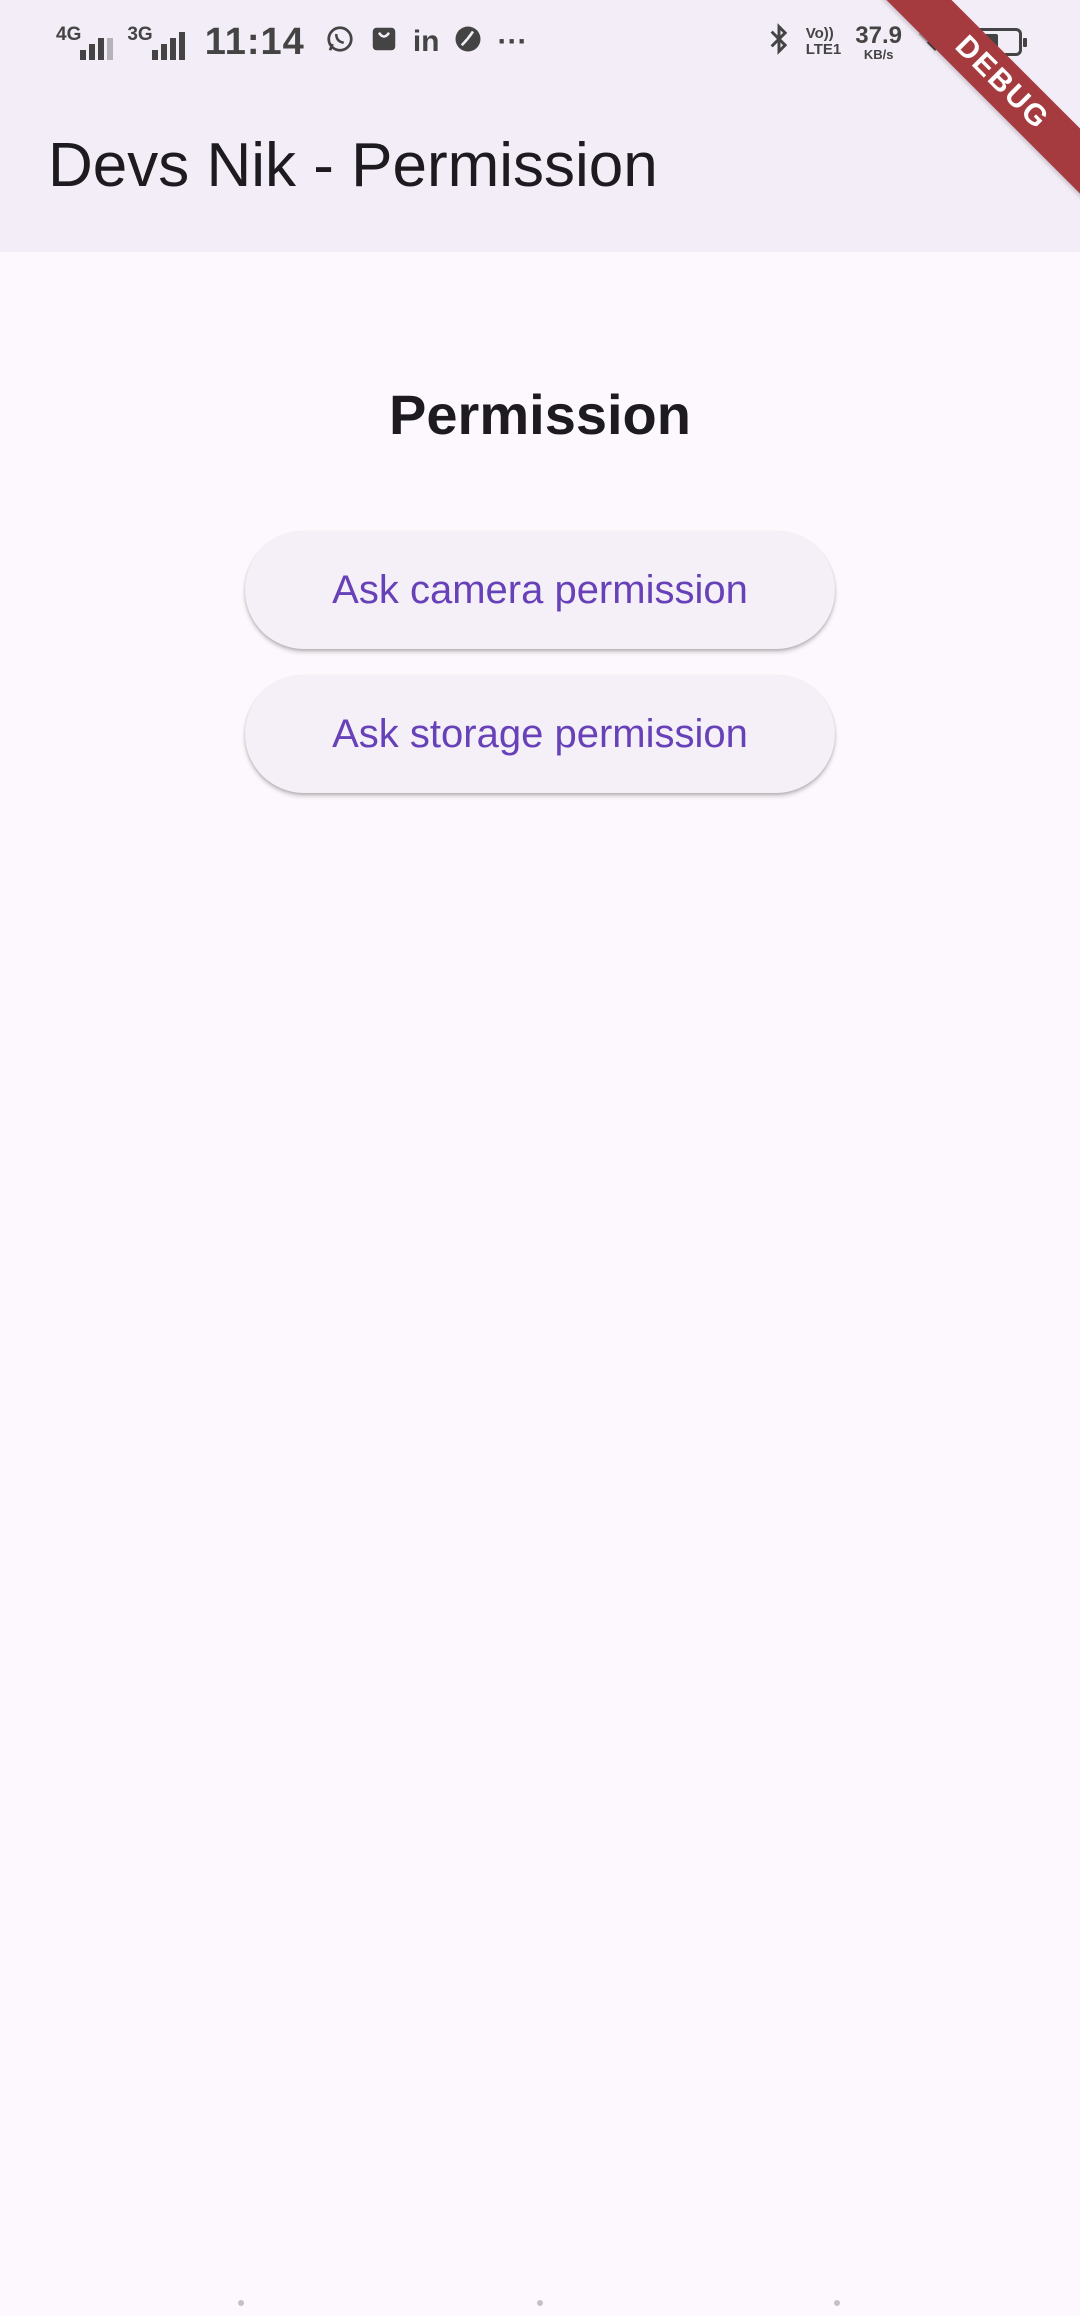  I want to click on speed-unit: KB/s, so click(878, 54).